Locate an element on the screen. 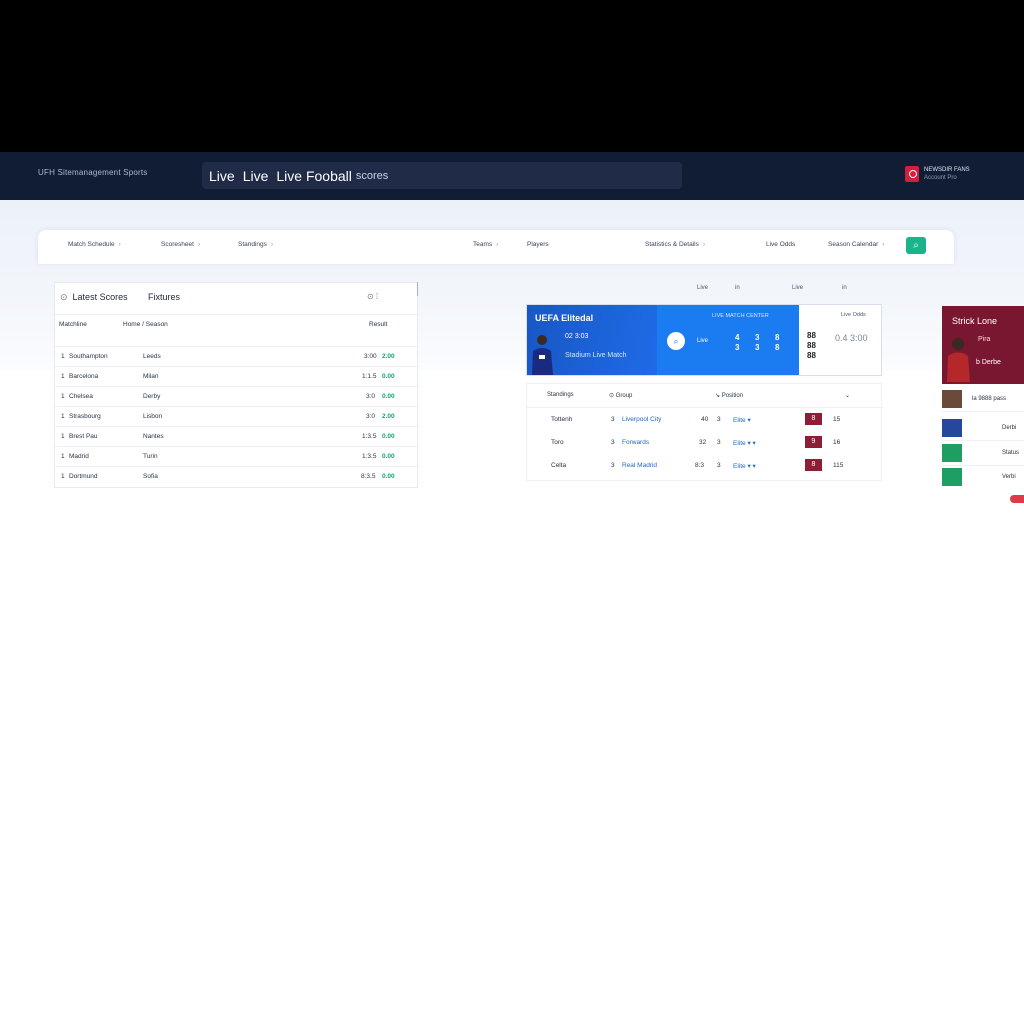  row-gd: 115 is located at coordinates (838, 465).